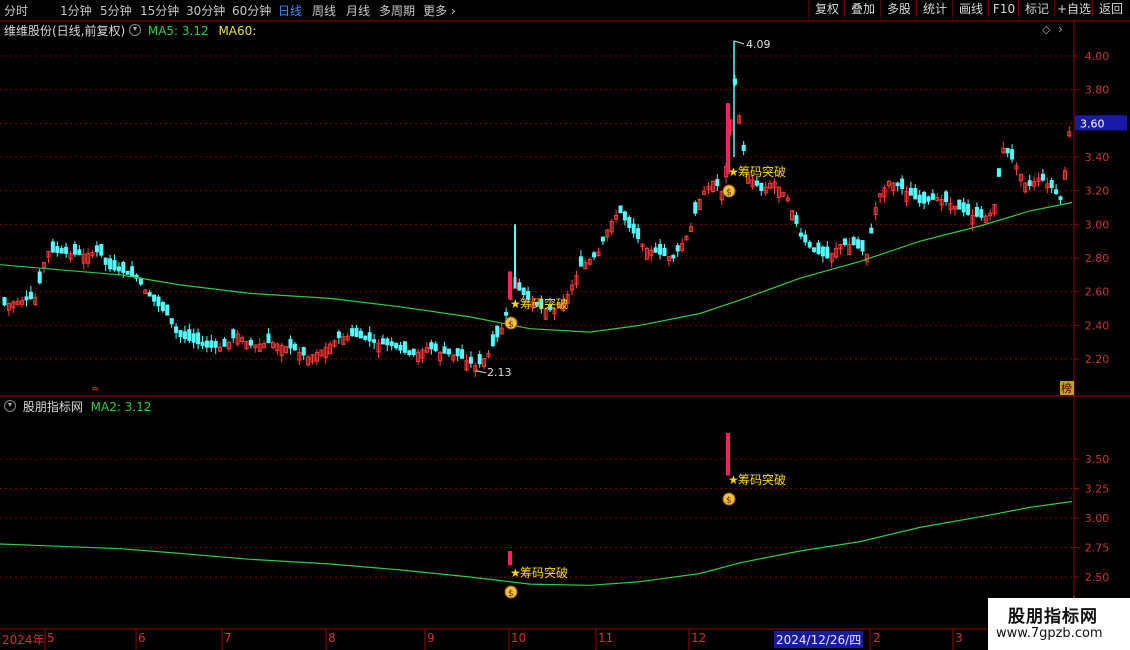  I want to click on y-tick-label: 3.80, so click(1097, 90).